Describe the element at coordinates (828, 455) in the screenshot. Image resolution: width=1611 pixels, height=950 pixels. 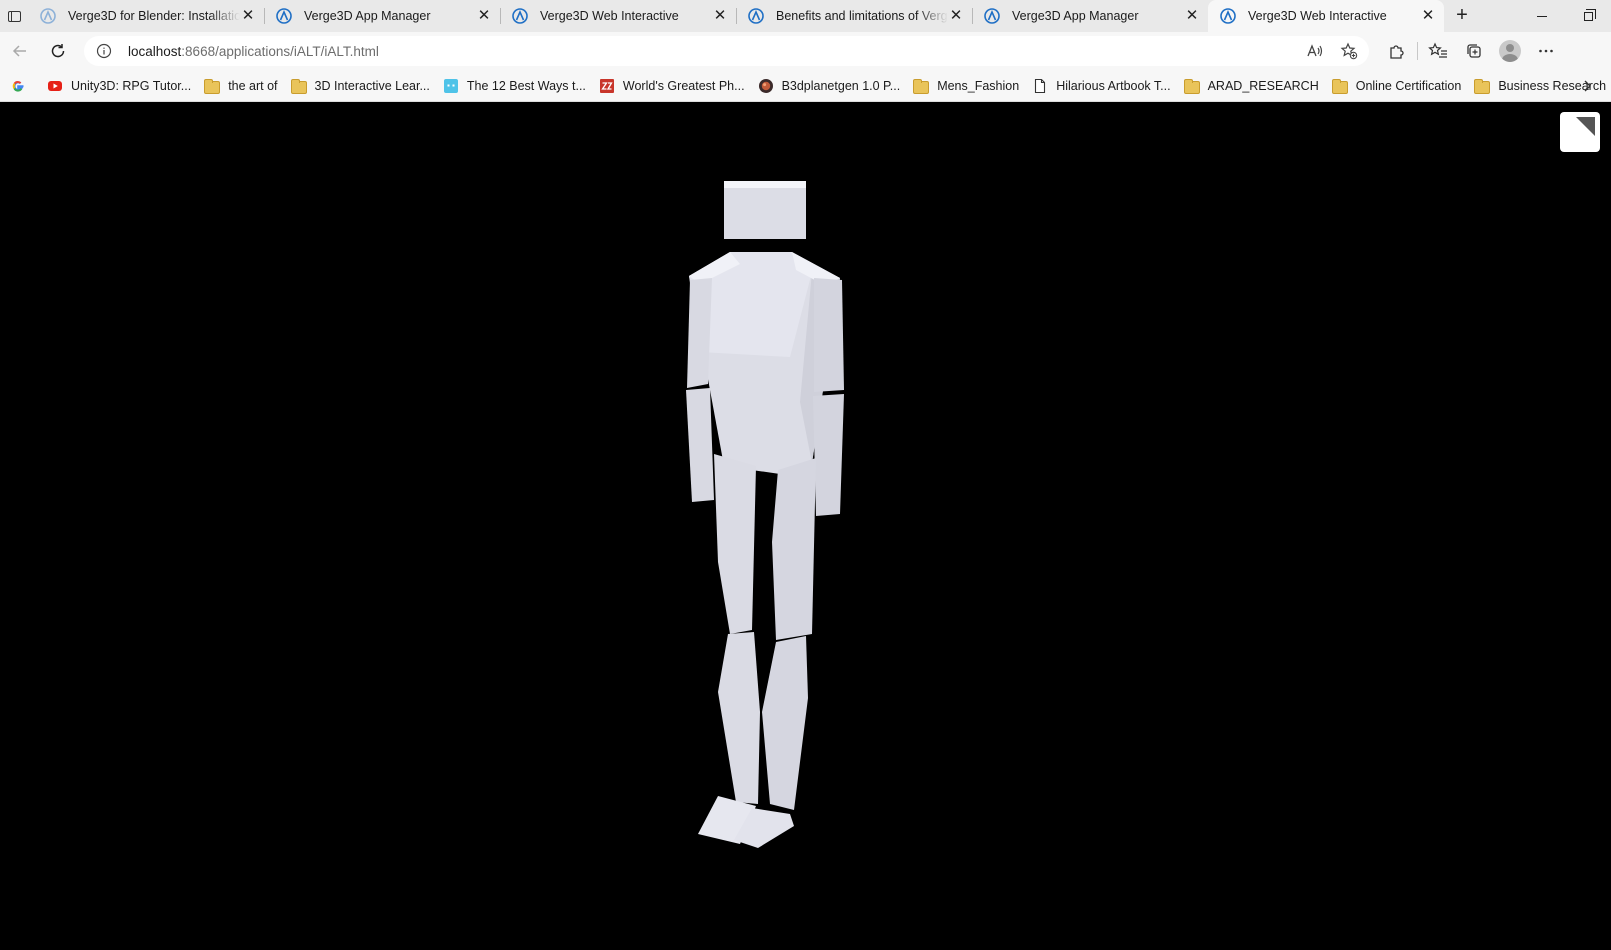
I see `mannequin-forearm-right` at that location.